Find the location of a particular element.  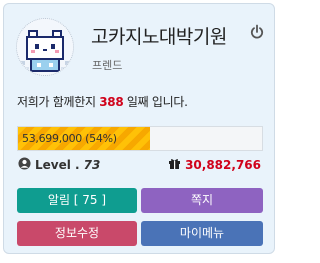

notes-button: 쪽지 is located at coordinates (202, 200).